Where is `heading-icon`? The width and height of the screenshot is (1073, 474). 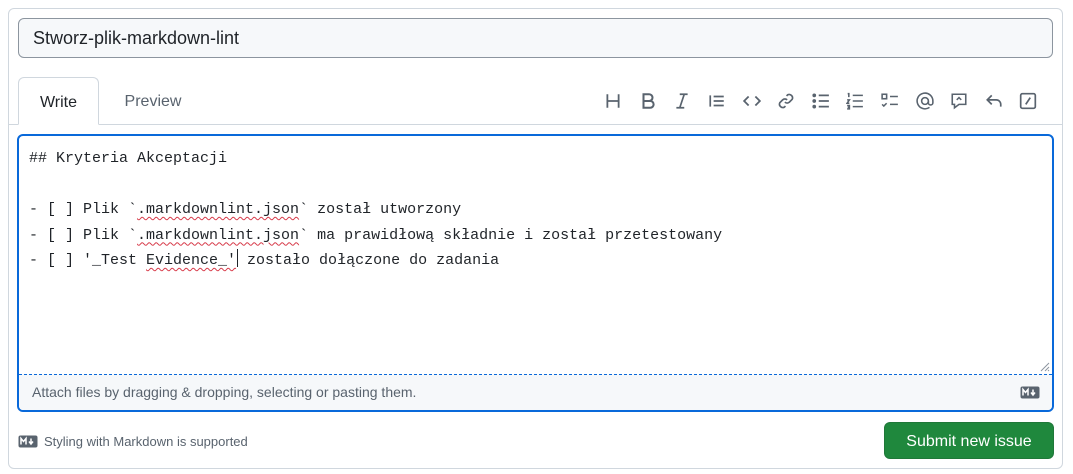
heading-icon is located at coordinates (613, 101).